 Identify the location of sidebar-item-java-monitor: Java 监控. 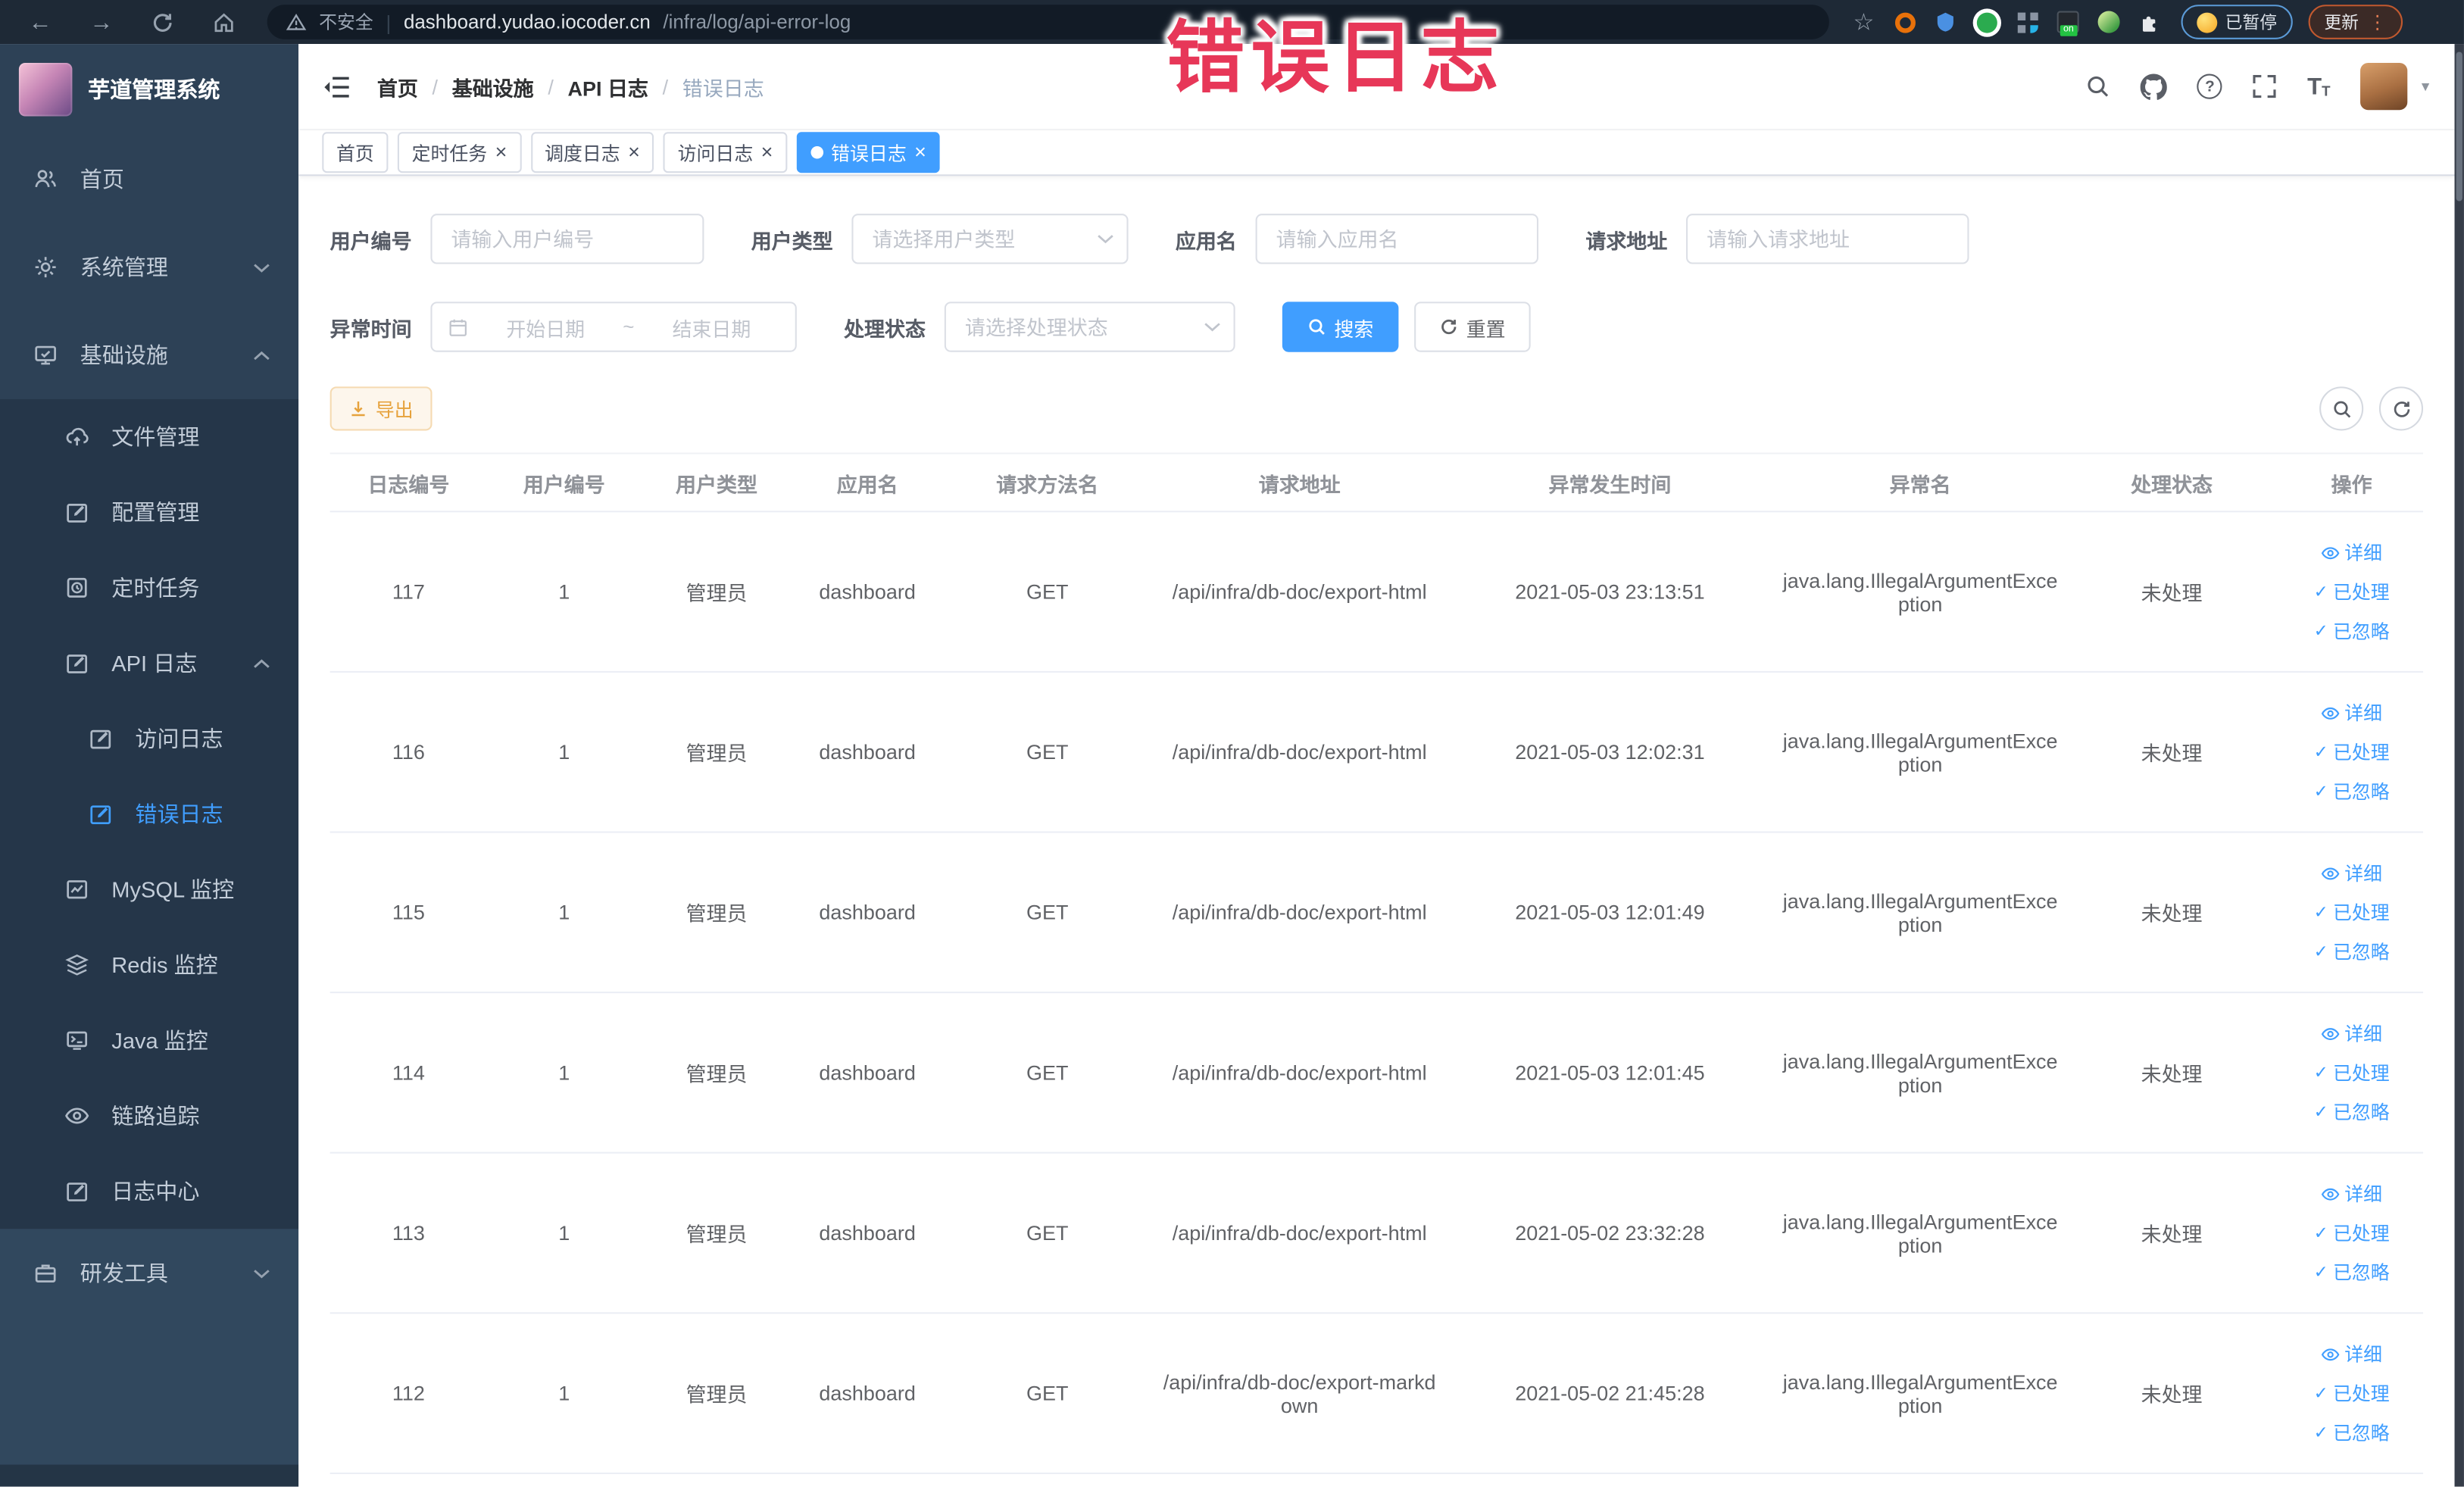
(149, 1041).